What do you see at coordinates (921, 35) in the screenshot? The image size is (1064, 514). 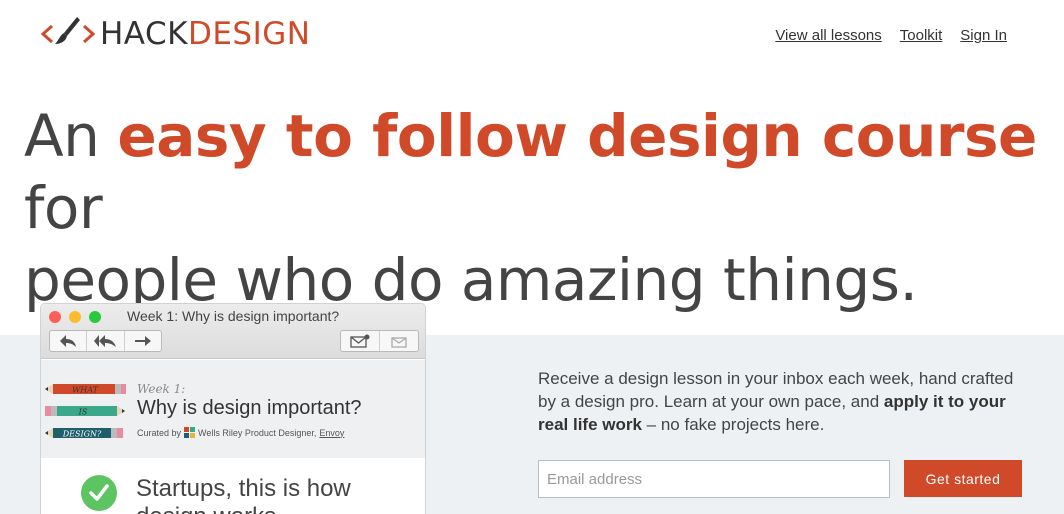 I see `nav-toolkit: Toolkit` at bounding box center [921, 35].